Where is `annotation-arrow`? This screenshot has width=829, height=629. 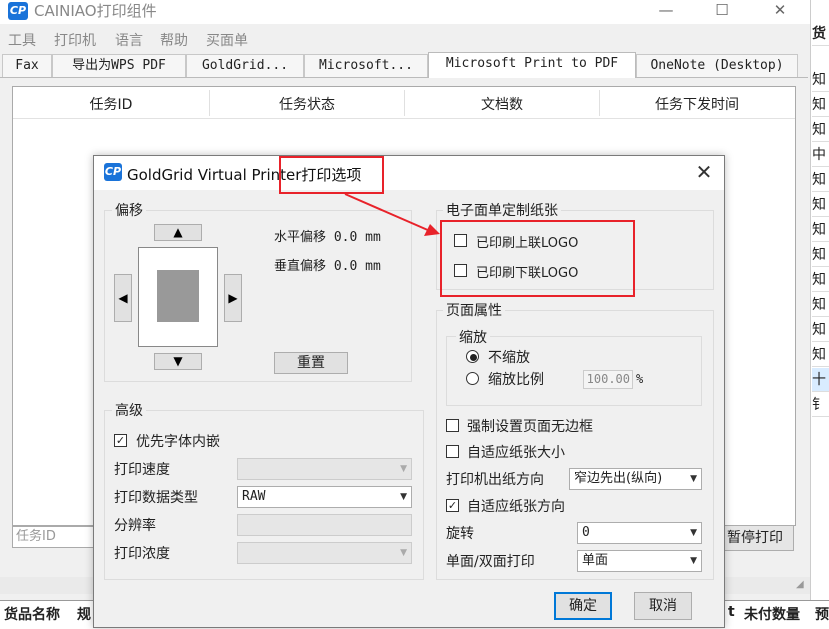
annotation-arrow is located at coordinates (392, 214).